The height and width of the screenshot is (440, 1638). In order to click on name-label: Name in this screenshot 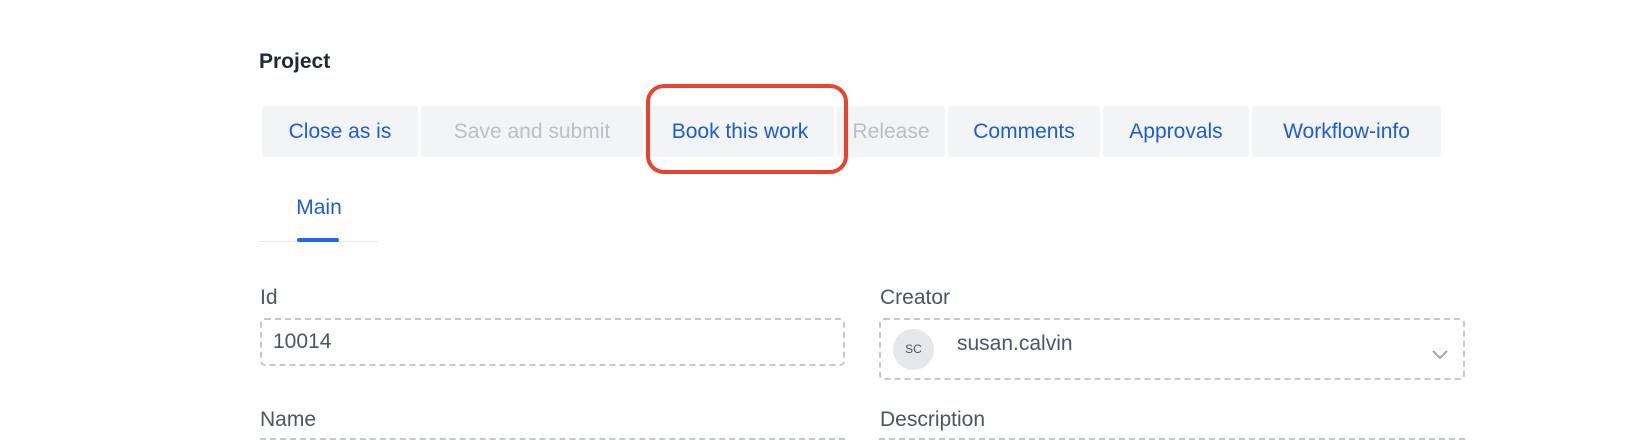, I will do `click(288, 419)`.